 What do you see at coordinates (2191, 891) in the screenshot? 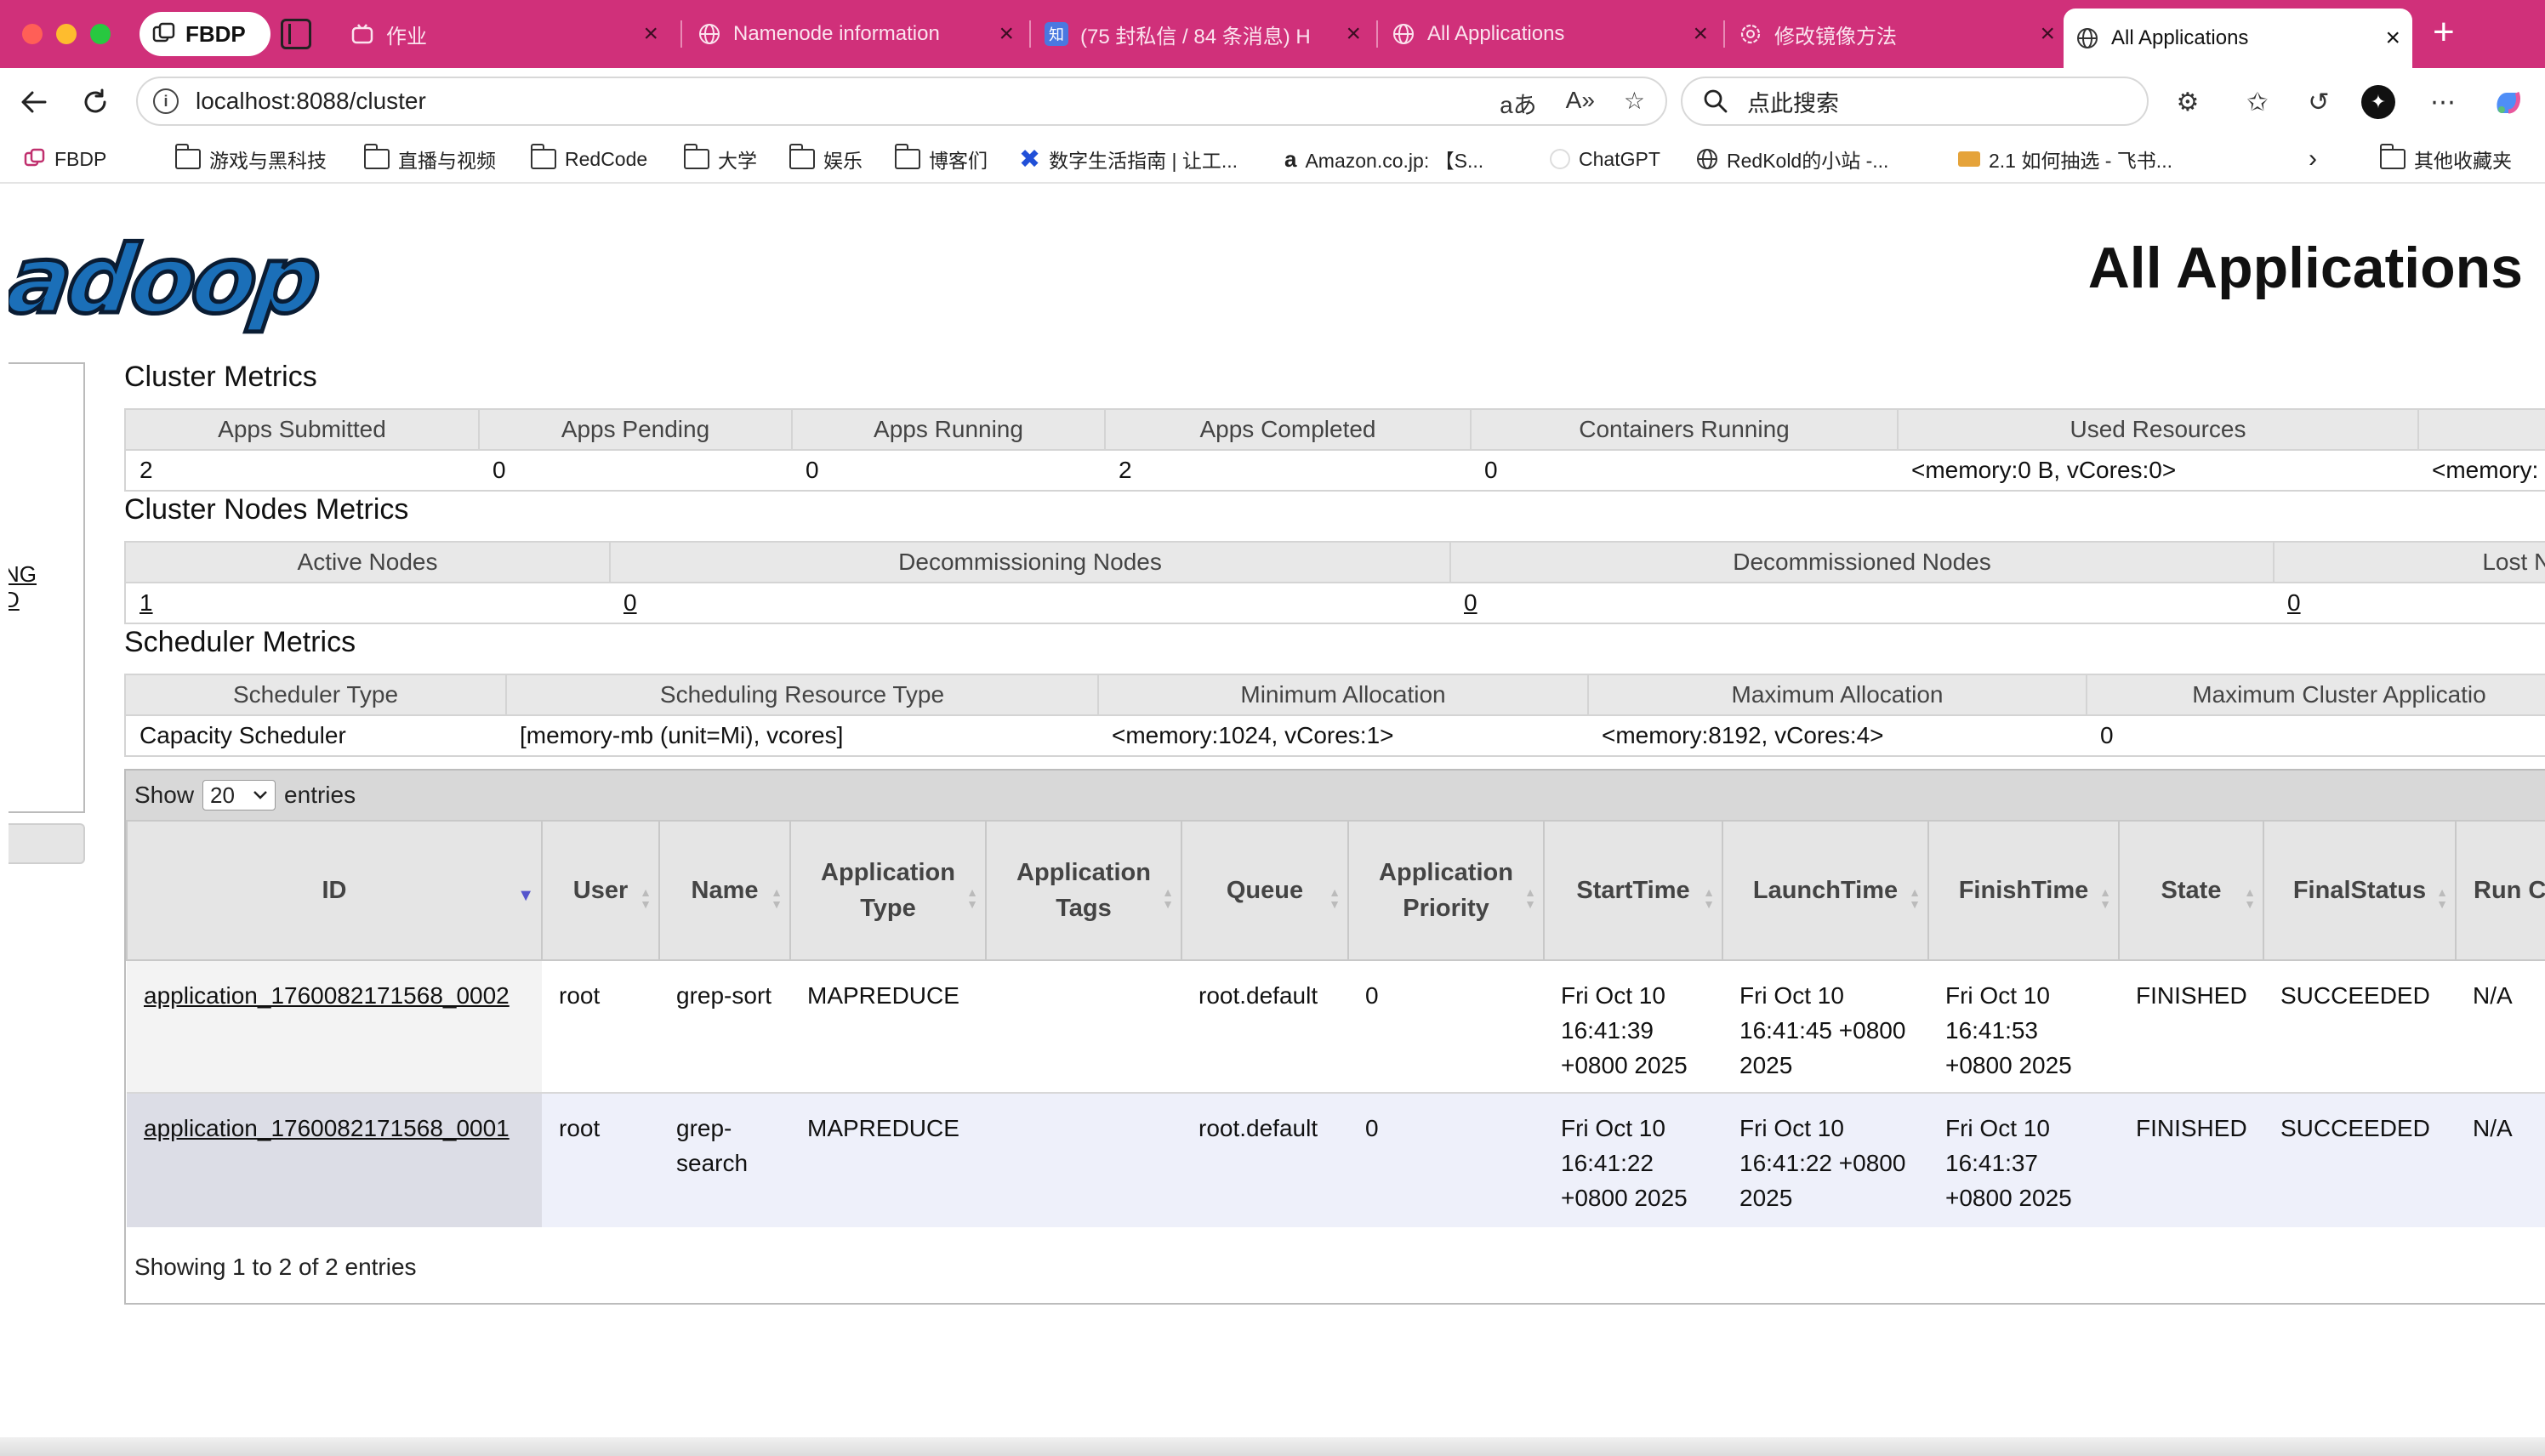
I see `column-header-state: State ▲ ▼` at bounding box center [2191, 891].